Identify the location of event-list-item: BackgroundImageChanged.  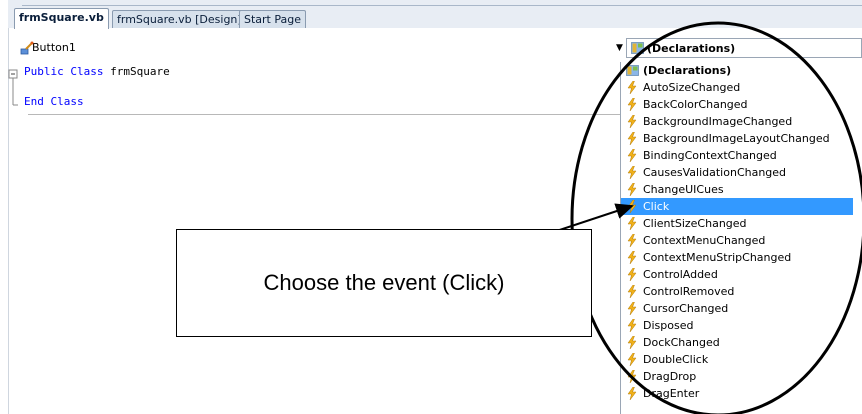
(737, 121).